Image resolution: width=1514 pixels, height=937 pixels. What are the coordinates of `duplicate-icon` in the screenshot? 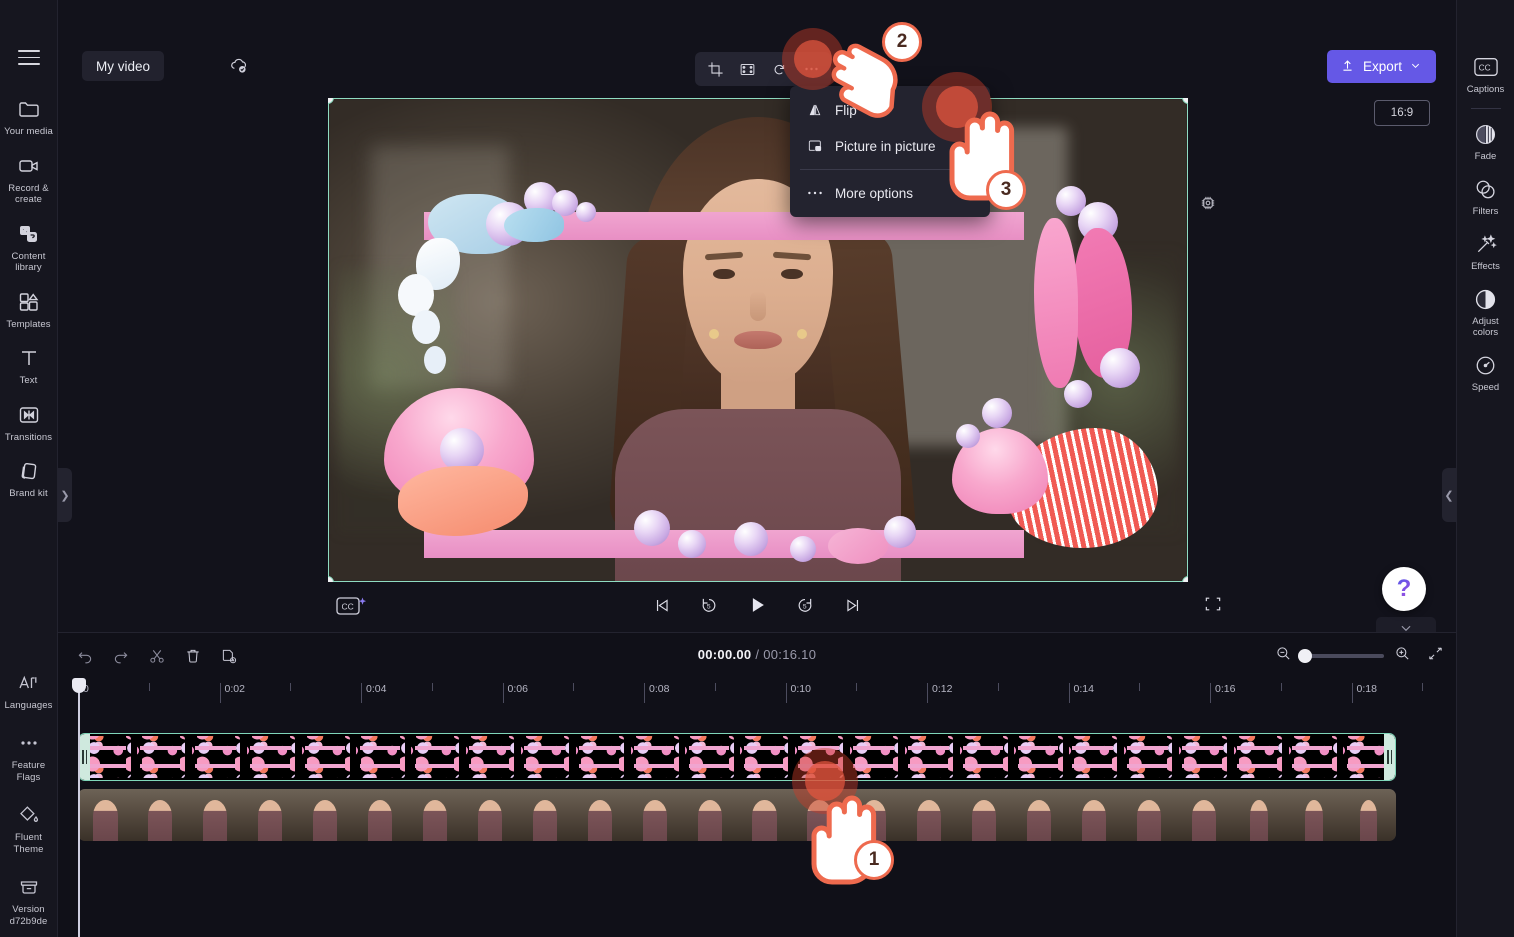 It's located at (229, 656).